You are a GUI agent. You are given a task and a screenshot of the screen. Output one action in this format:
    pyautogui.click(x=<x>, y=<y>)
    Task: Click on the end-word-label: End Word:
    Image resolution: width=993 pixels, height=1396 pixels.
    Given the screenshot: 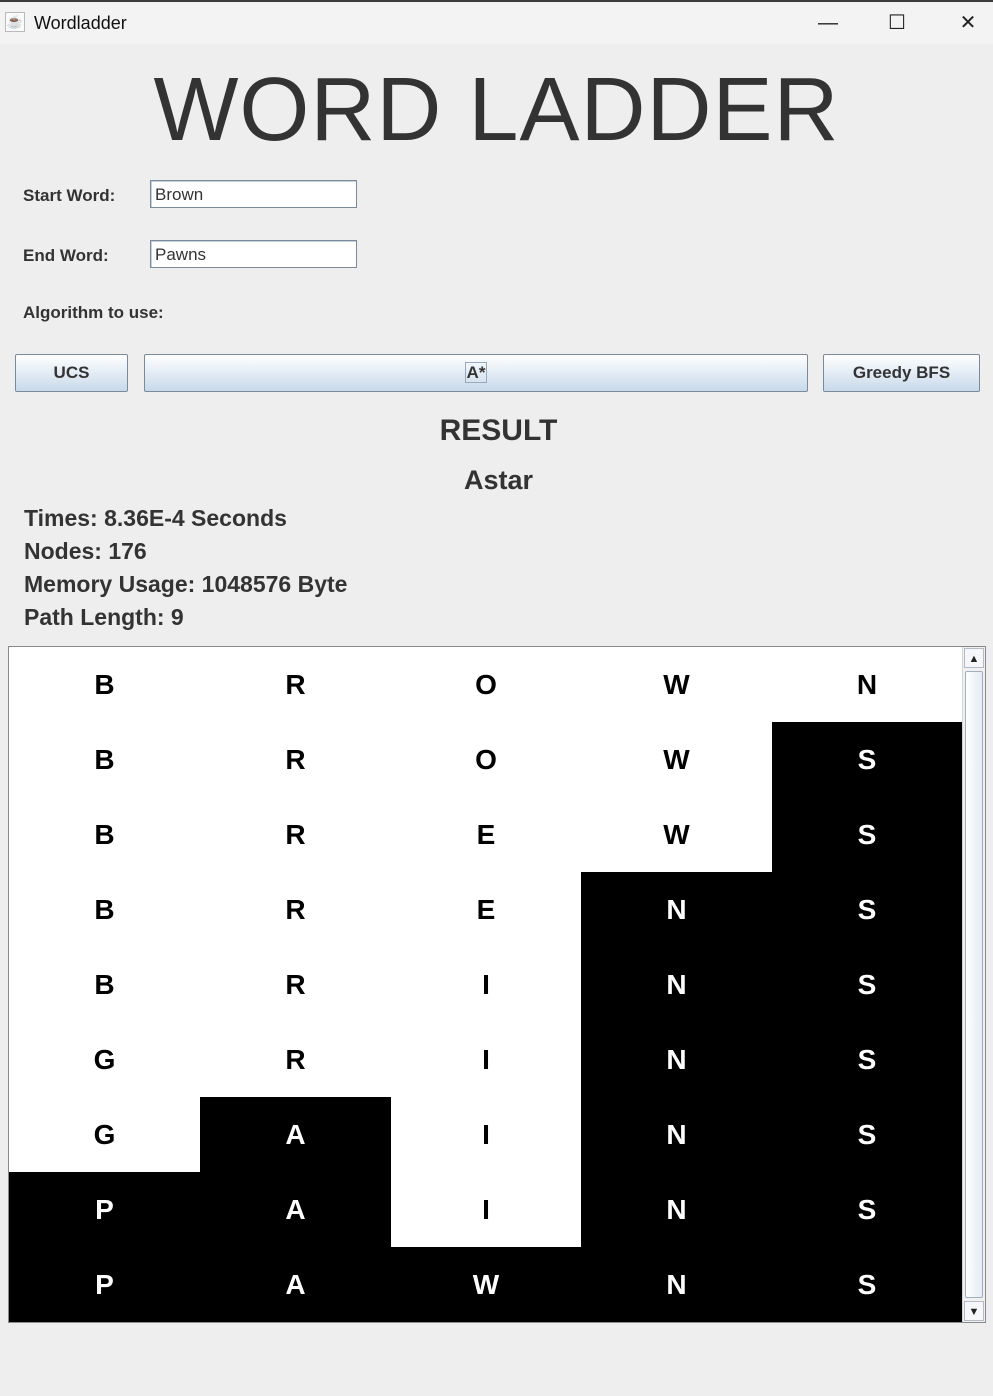 What is the action you would take?
    pyautogui.click(x=66, y=255)
    